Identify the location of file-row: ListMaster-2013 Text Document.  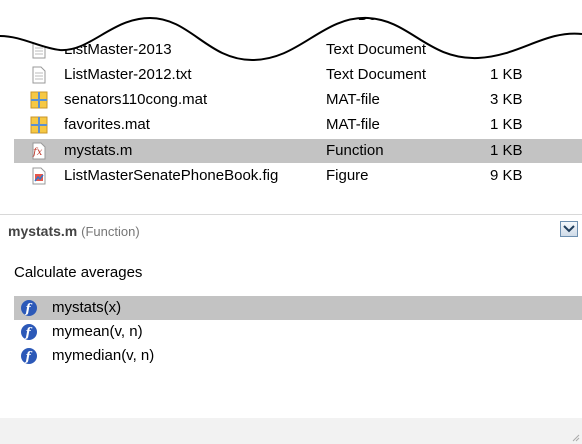
(306, 50).